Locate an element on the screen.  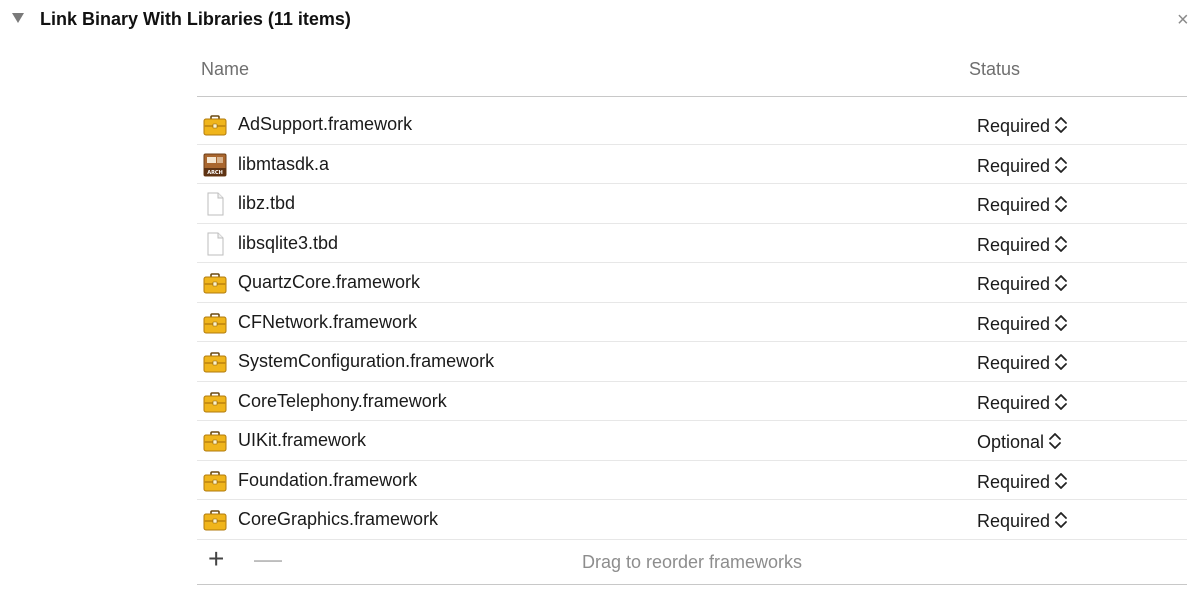
library-name: SystemConfiguration.framework is located at coordinates (366, 361).